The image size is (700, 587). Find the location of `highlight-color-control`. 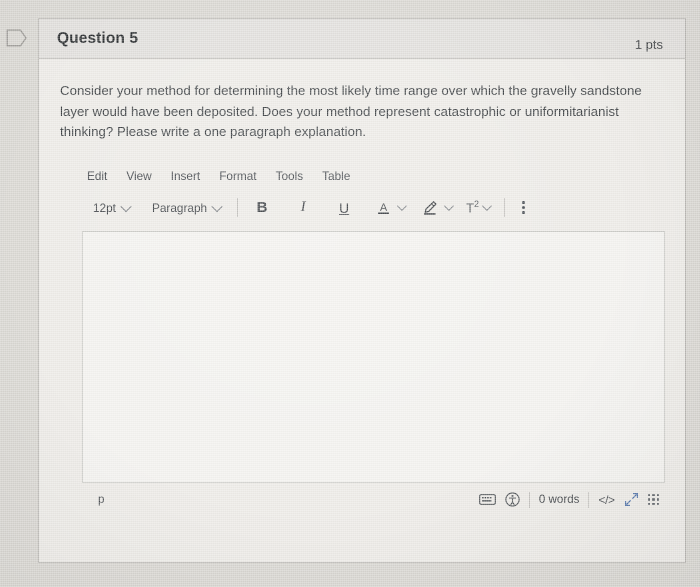

highlight-color-control is located at coordinates (436, 208).